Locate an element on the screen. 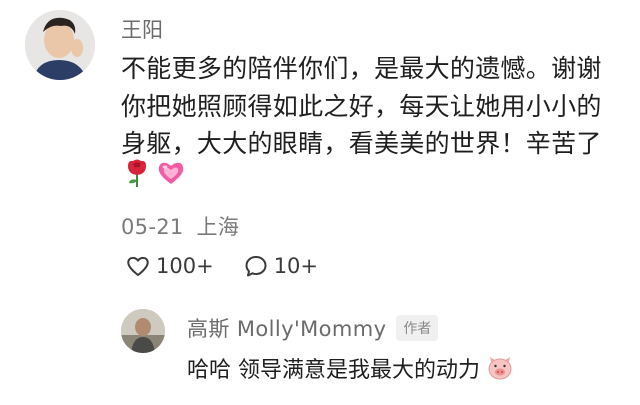 This screenshot has width=640, height=405. reply-text-row: 哈哈 领导满意是我最大的动力 is located at coordinates (350, 368).